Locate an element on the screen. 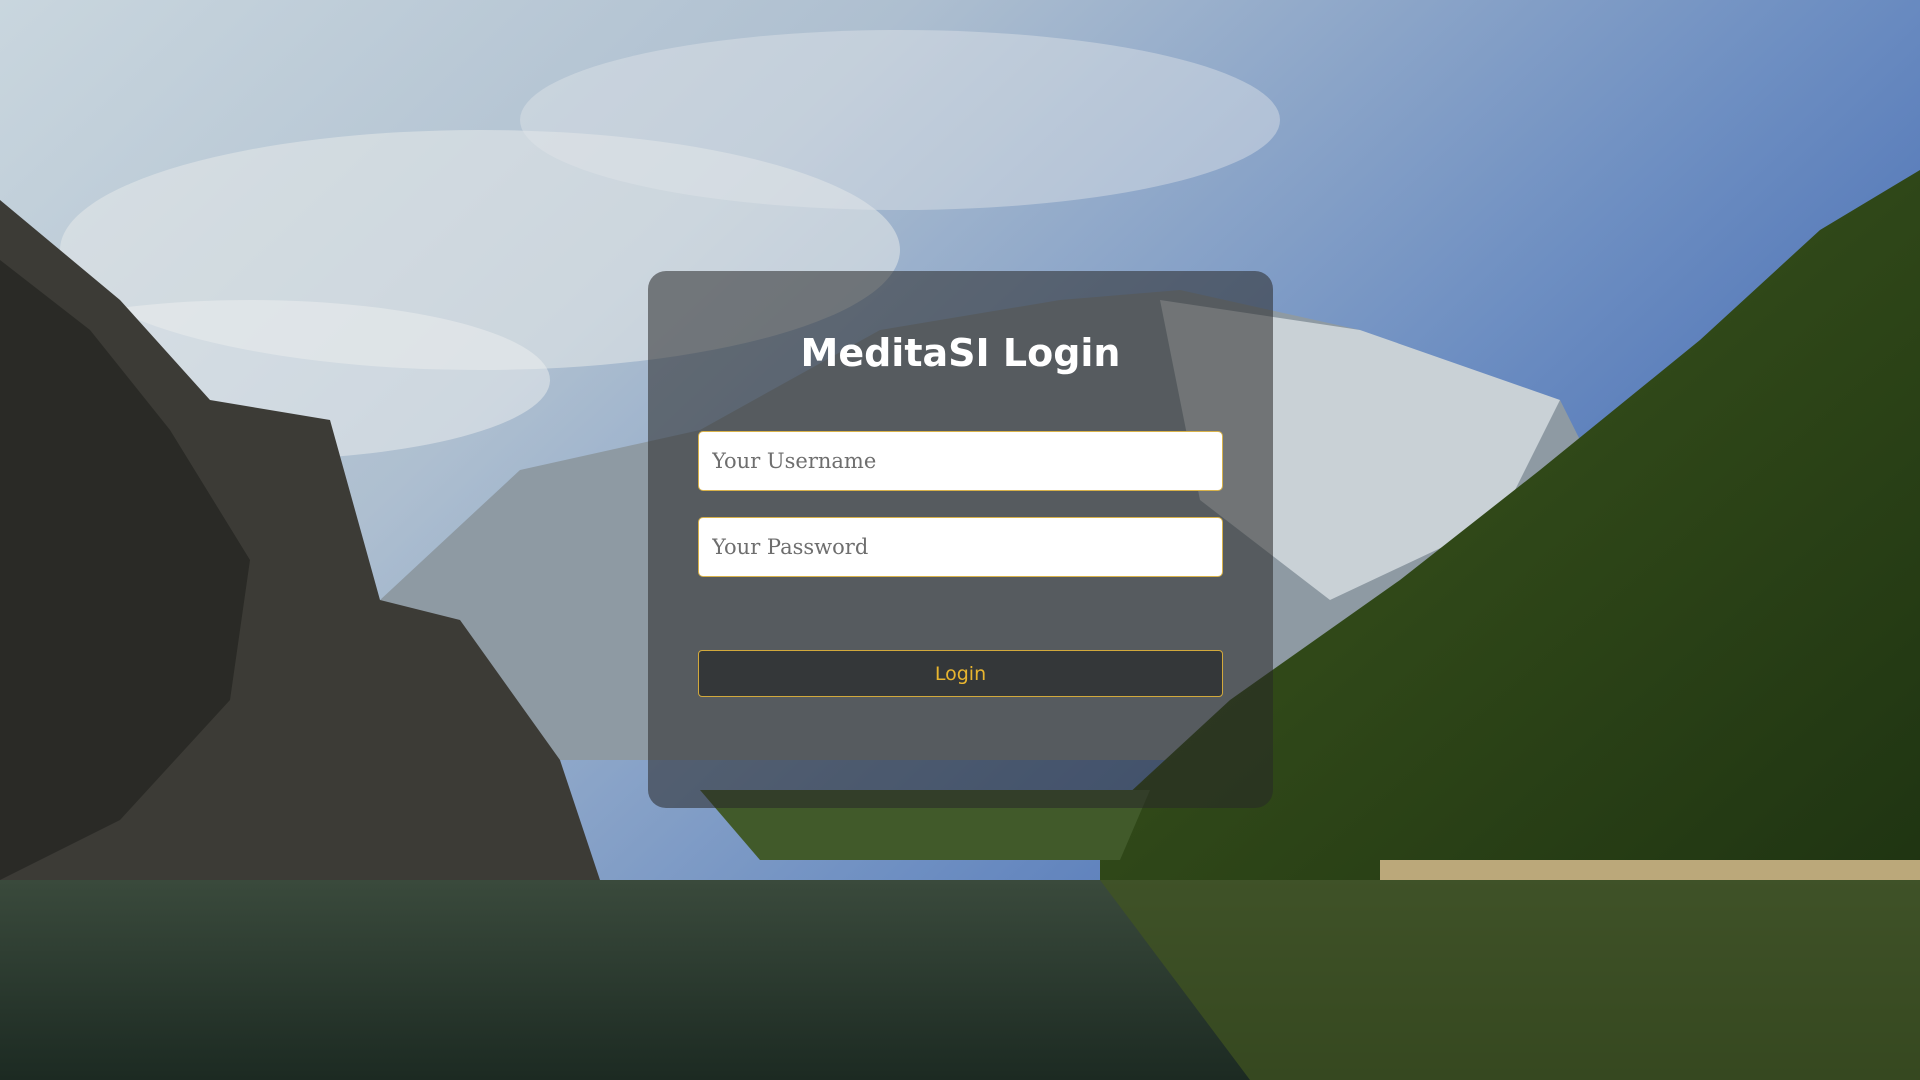 The width and height of the screenshot is (1920, 1080). password-input is located at coordinates (960, 547).